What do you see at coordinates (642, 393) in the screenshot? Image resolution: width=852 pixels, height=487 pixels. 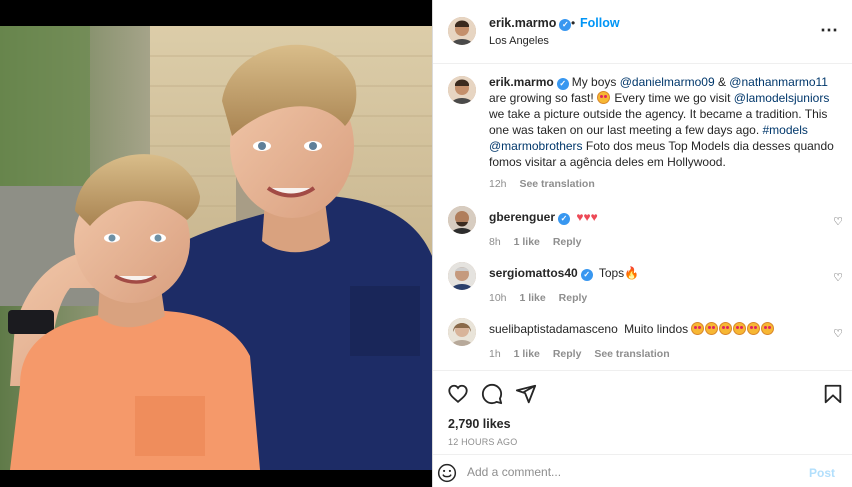 I see `post-actions-bar` at bounding box center [642, 393].